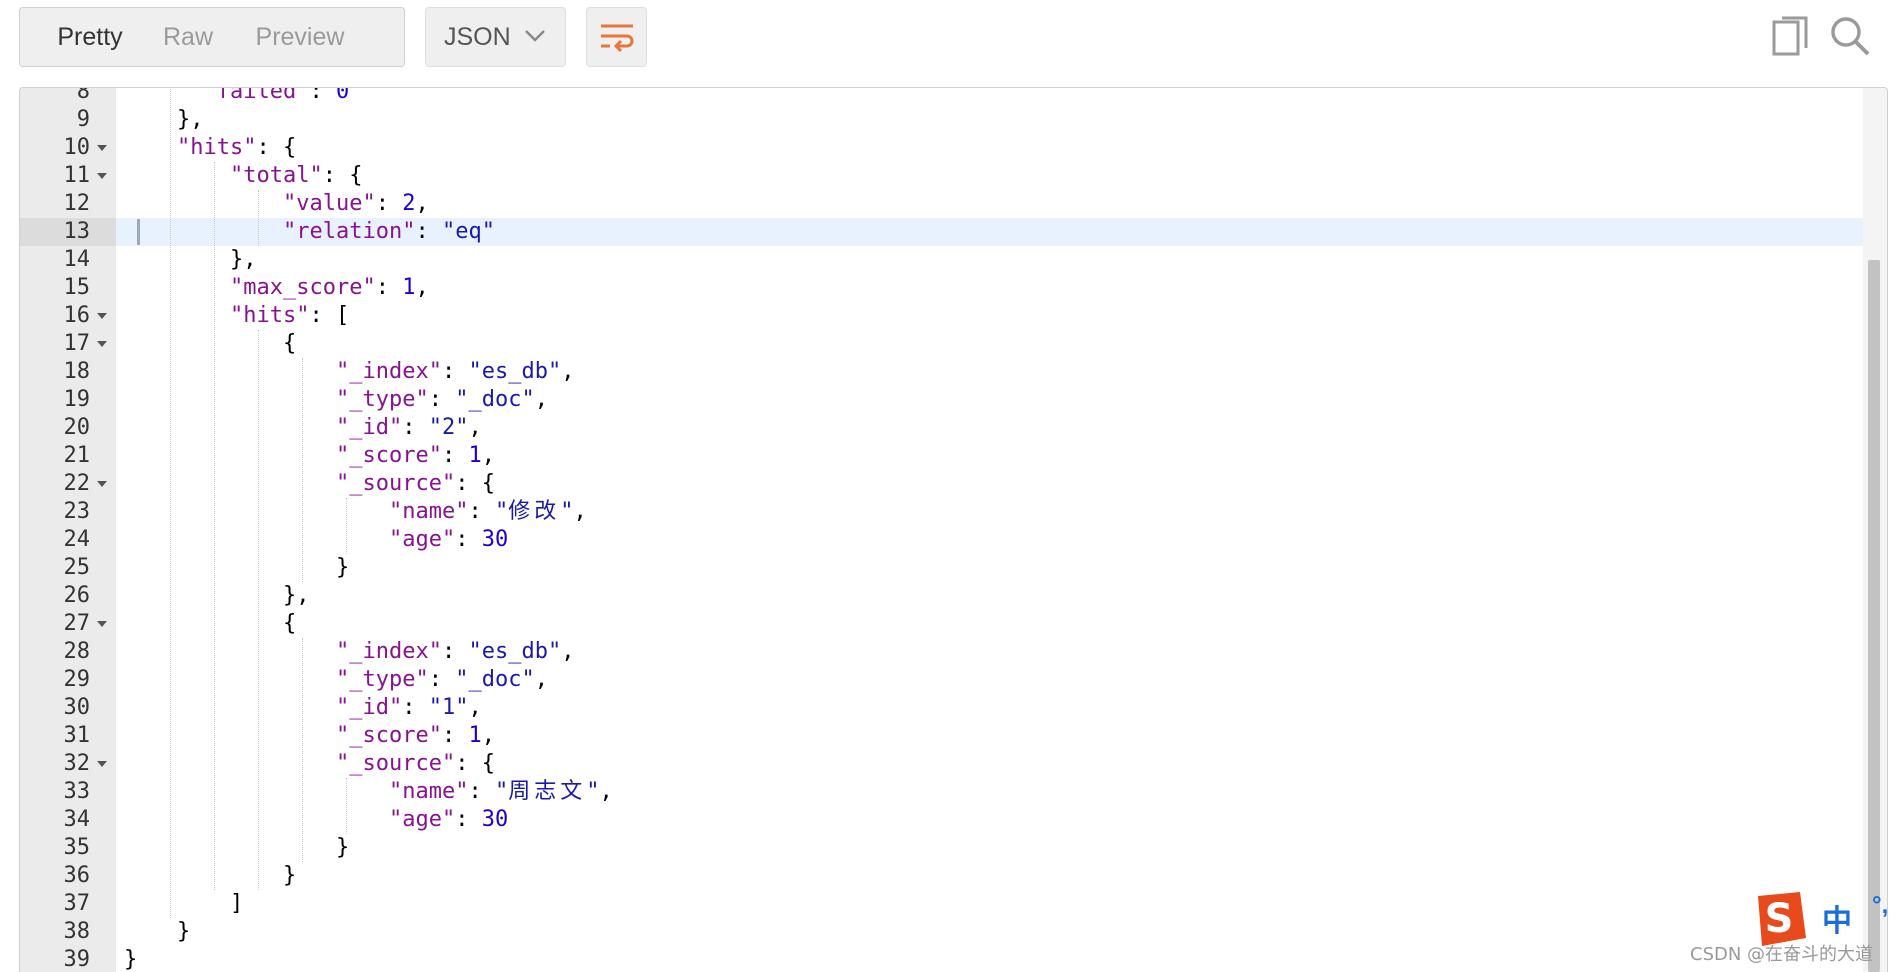 This screenshot has height=972, width=1896. What do you see at coordinates (300, 37) in the screenshot?
I see `tab-preview: Preview` at bounding box center [300, 37].